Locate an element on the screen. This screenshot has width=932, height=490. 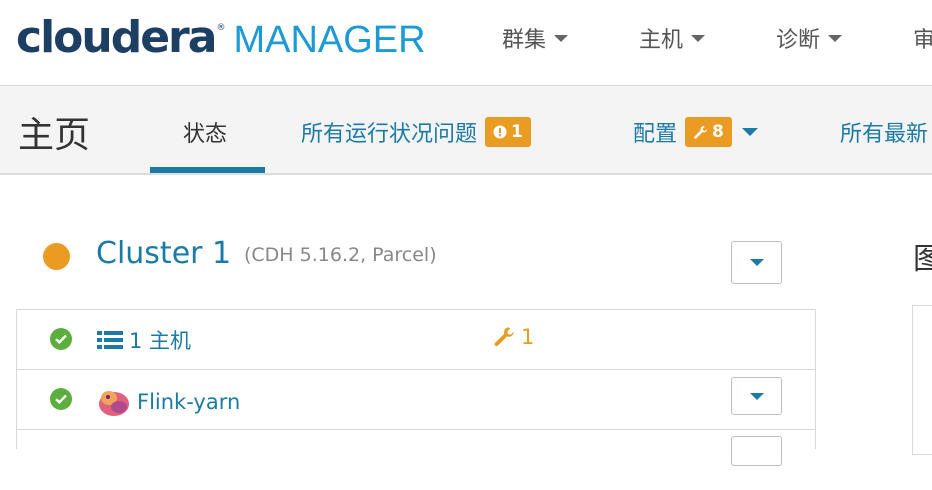
nav-audit-label: 审 is located at coordinates (922, 40).